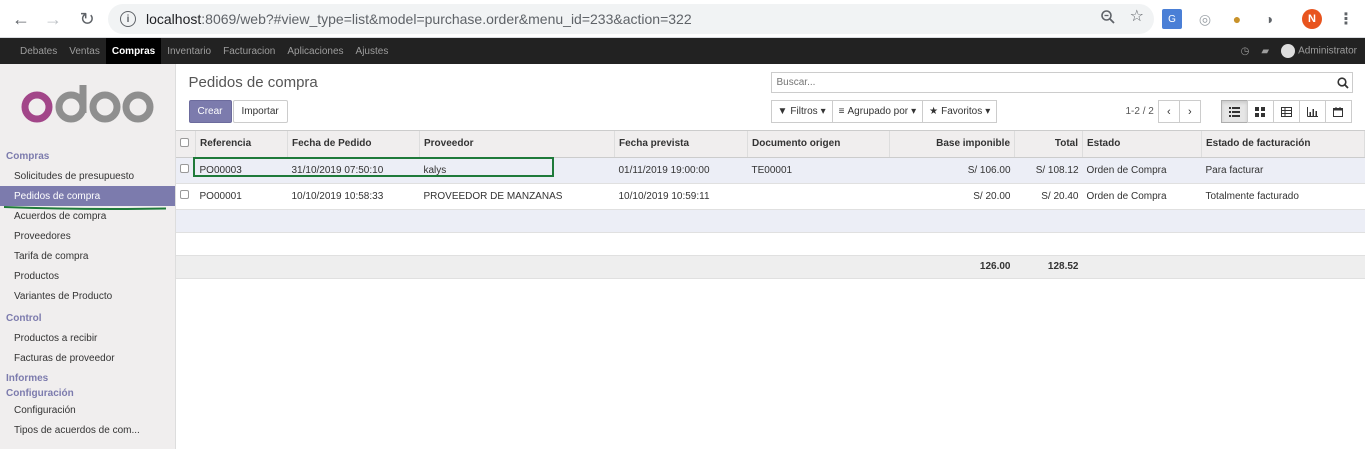 The height and width of the screenshot is (449, 1365). Describe the element at coordinates (87, 358) in the screenshot. I see `sidebar-item-facturas: Facturas de proveedor` at that location.